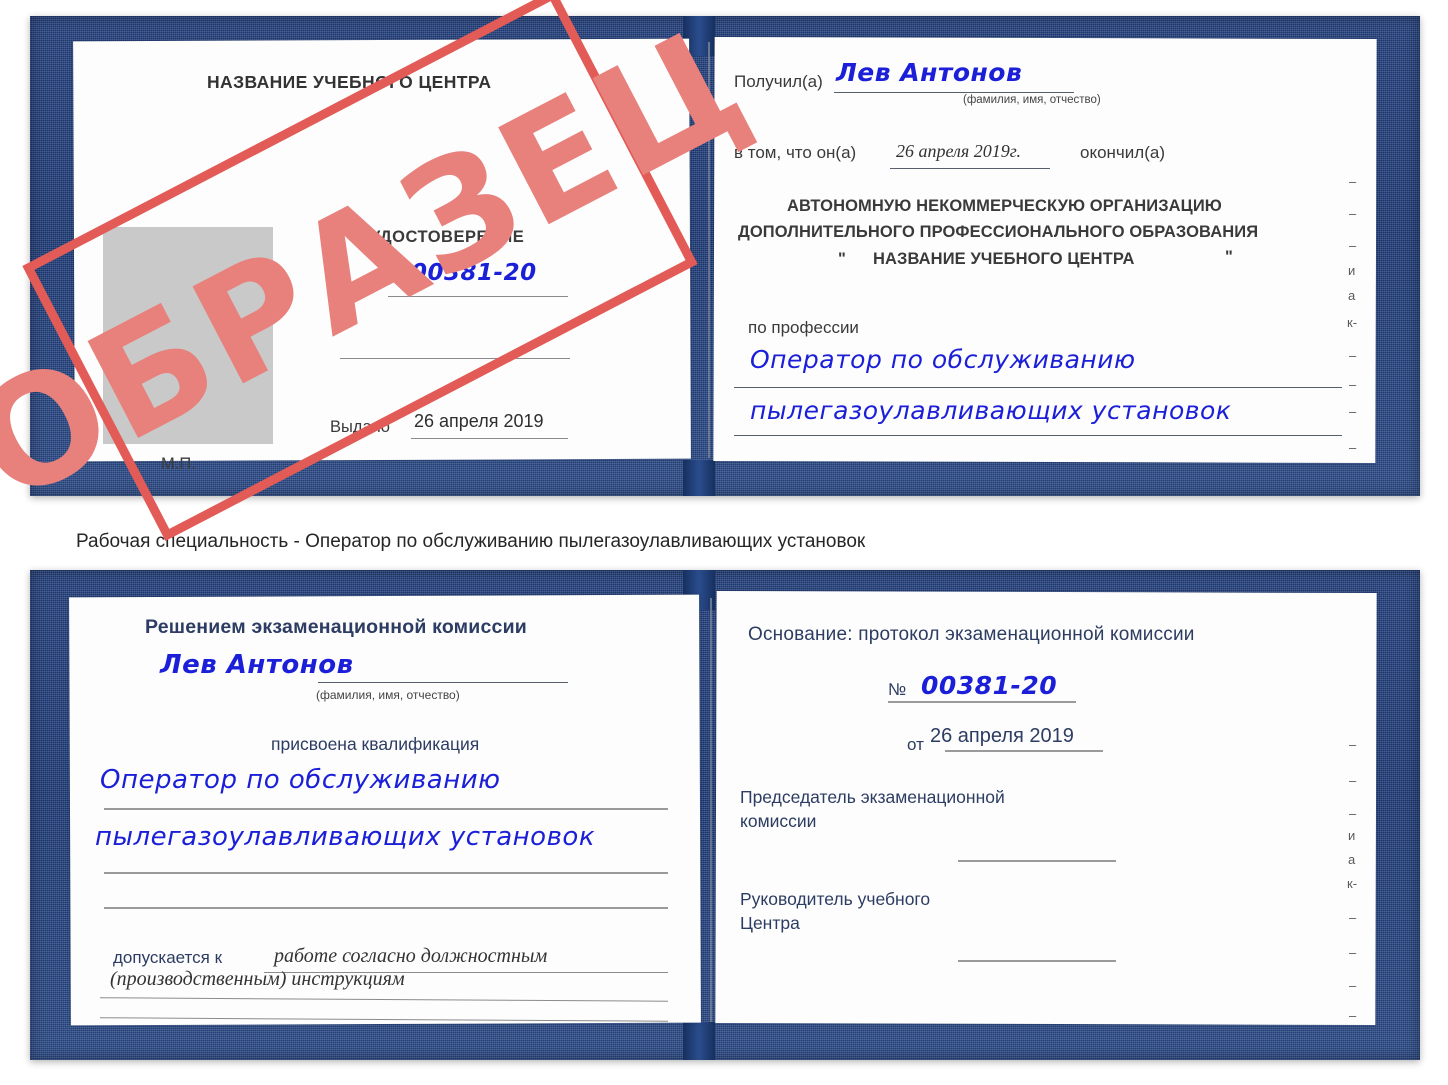 Image resolution: width=1448 pixels, height=1085 pixels. What do you see at coordinates (1002, 736) in the screenshot?
I see `protocol-from-value: 26 апреля 2019` at bounding box center [1002, 736].